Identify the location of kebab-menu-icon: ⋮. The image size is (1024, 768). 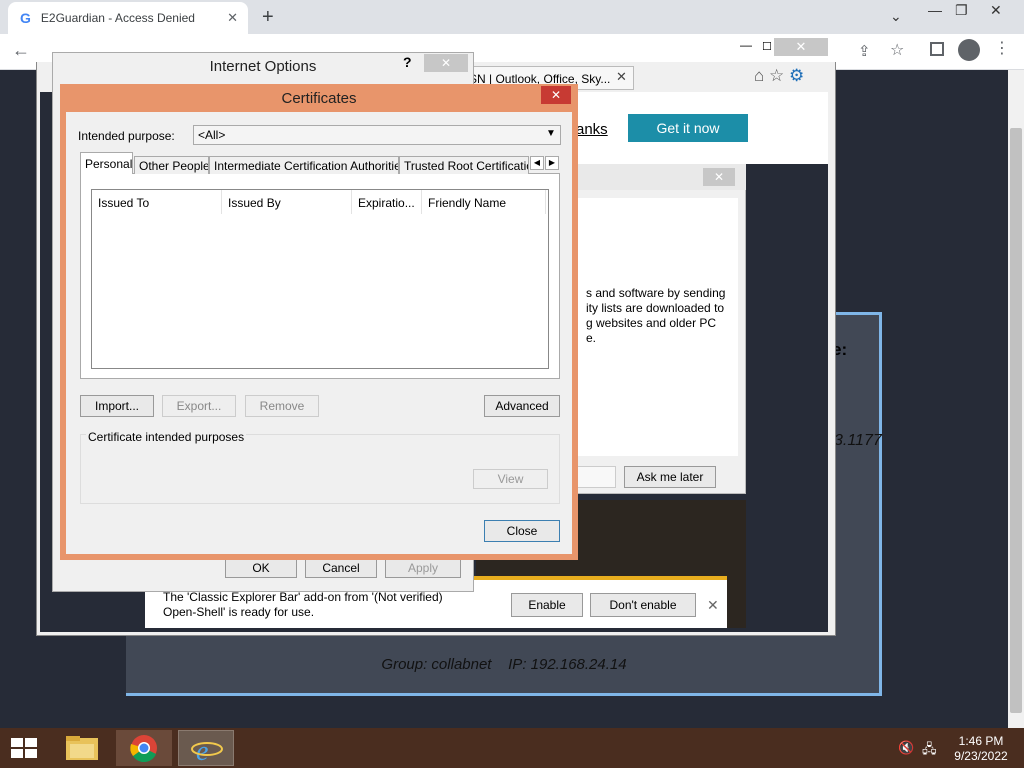
(1002, 48).